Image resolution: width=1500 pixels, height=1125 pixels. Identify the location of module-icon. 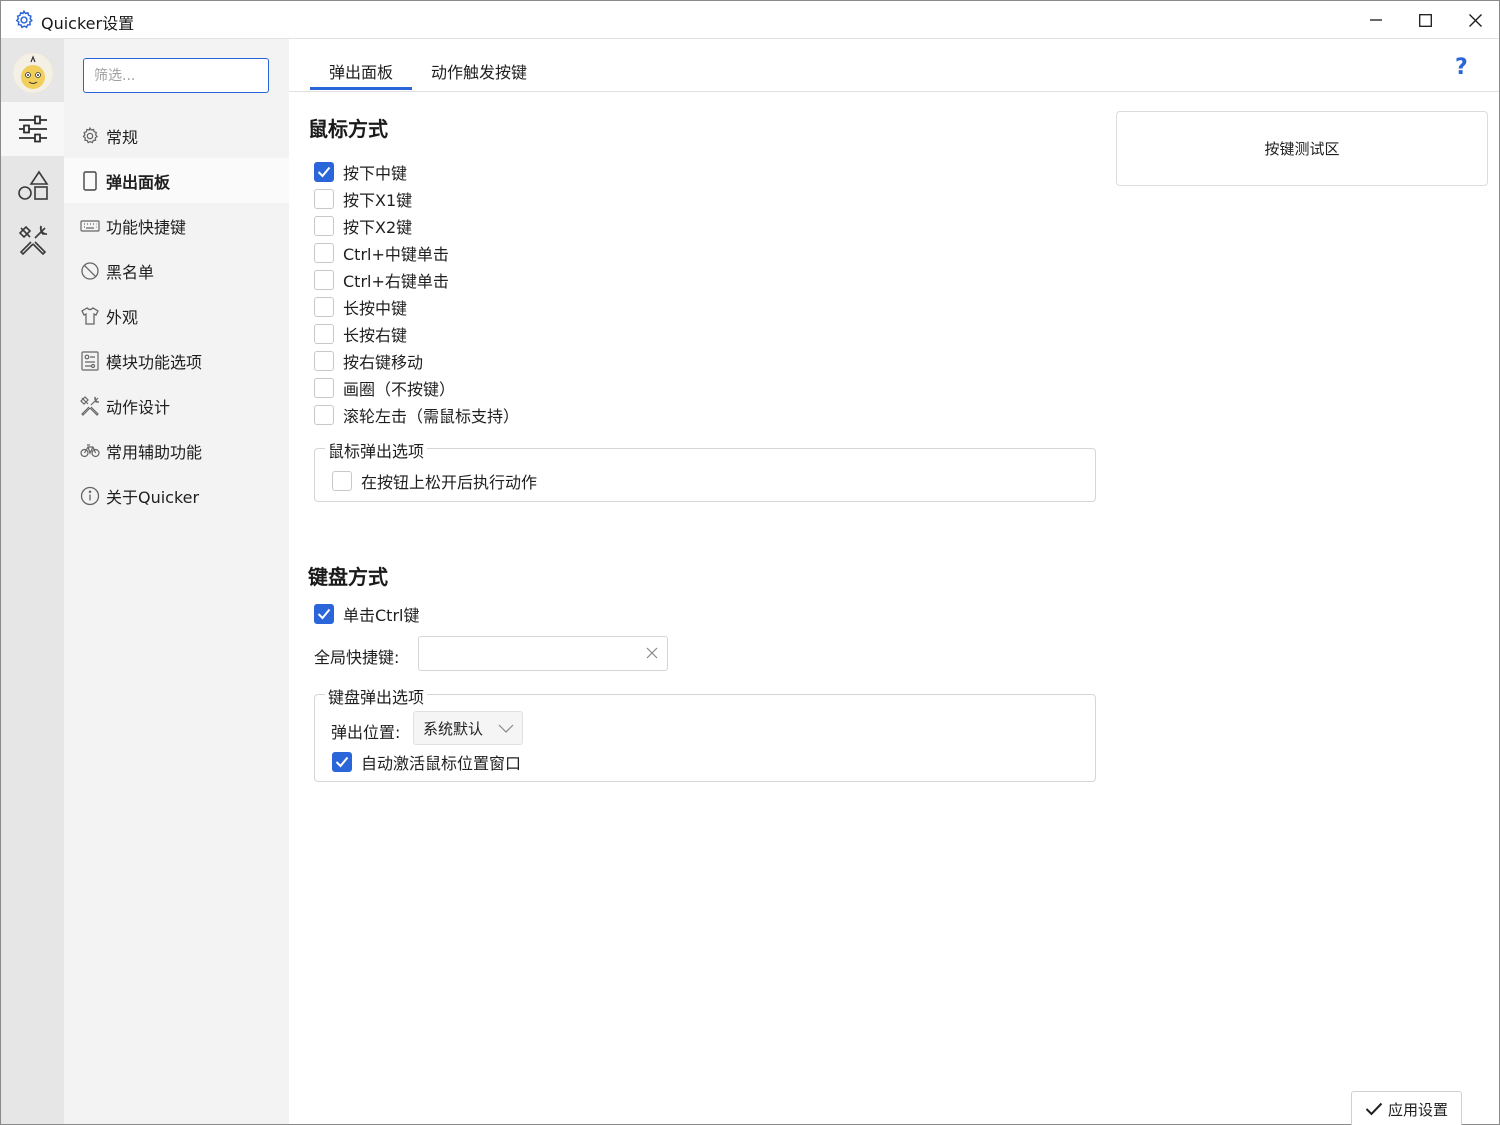
(90, 360).